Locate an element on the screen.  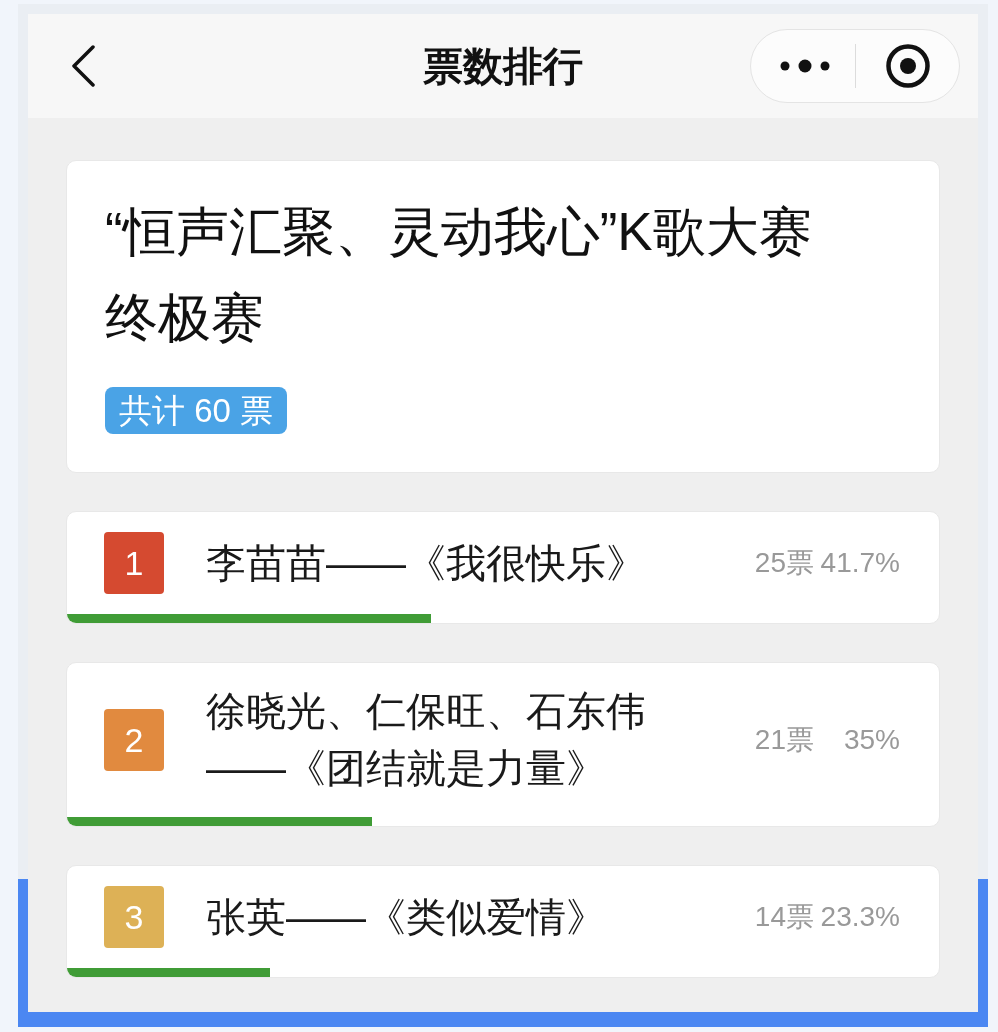
contestant-song-text: 张英——《类似爱情》 is located at coordinates (406, 917).